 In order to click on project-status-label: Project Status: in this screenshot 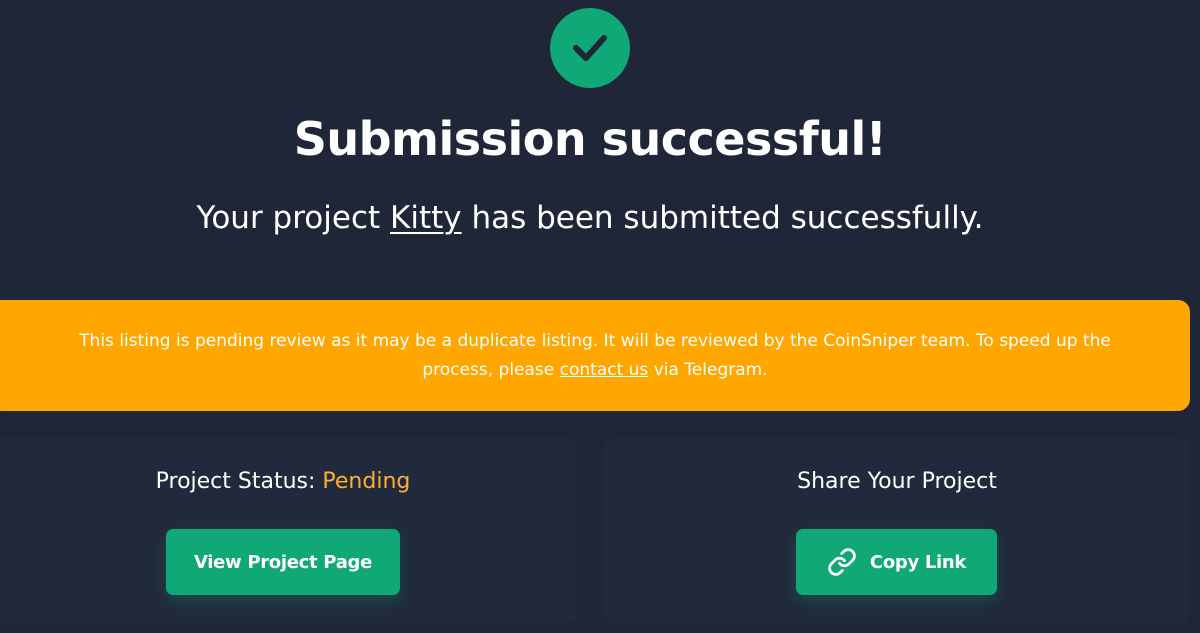, I will do `click(239, 481)`.